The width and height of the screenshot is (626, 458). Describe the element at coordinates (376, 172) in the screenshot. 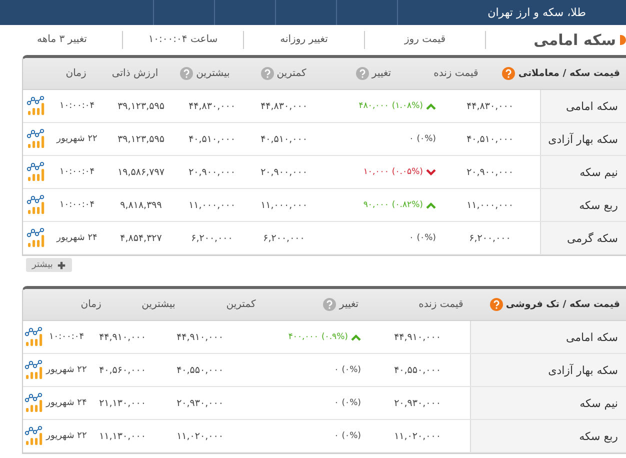

I see `change-amount: ۱۰,۰۰۰` at that location.